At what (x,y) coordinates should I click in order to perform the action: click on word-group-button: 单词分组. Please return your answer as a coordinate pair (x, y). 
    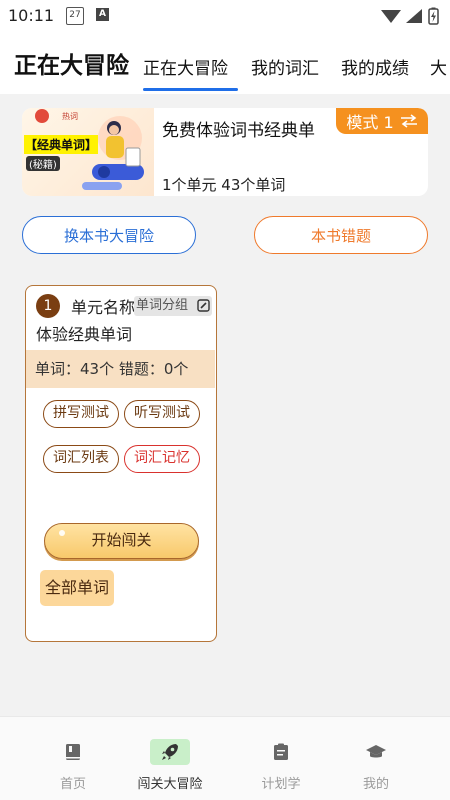
    Looking at the image, I should click on (173, 306).